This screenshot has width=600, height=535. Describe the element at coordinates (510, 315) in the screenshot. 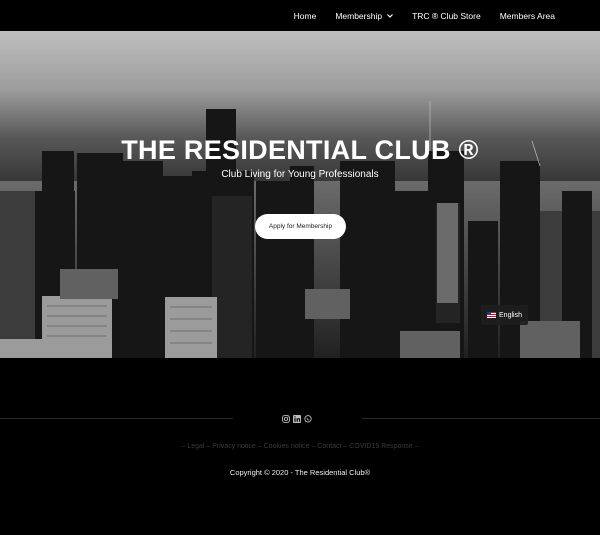

I see `language-label: English` at that location.